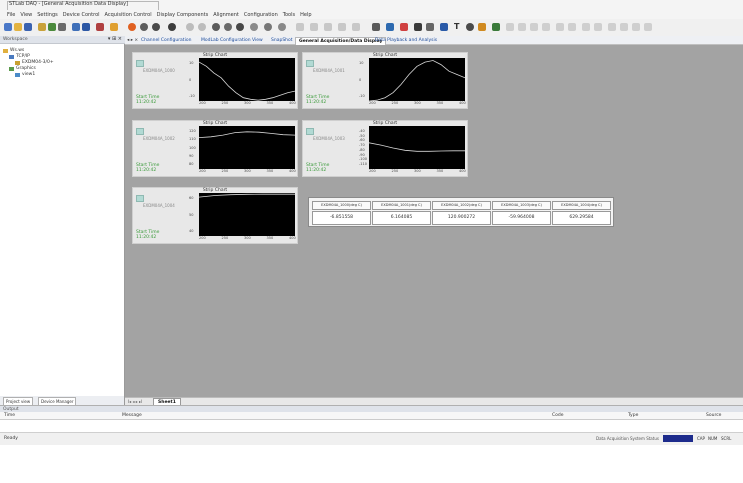 The width and height of the screenshot is (743, 483). Describe the element at coordinates (135, 401) in the screenshot. I see `sheet-nav-arrows: I◂ ◂ ▸ ▸I` at that location.